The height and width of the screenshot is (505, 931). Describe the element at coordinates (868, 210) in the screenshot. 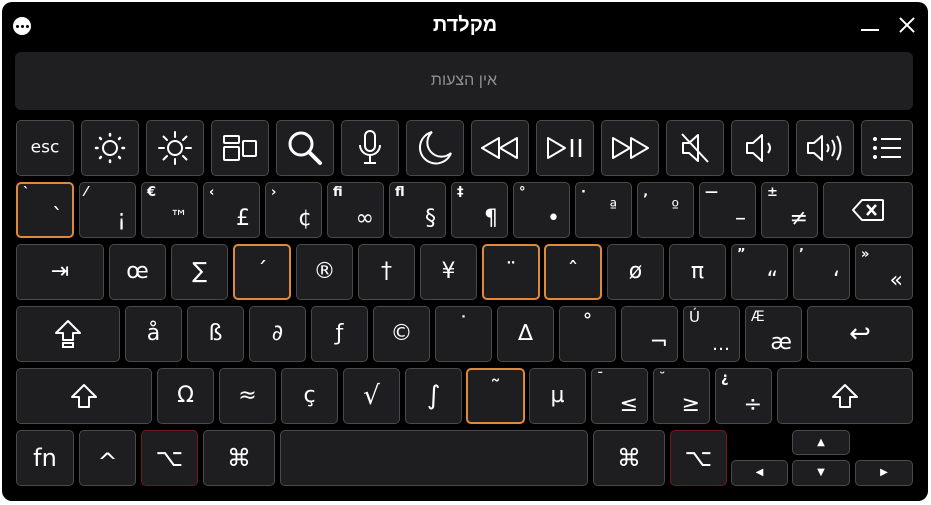

I see `key-delete` at that location.